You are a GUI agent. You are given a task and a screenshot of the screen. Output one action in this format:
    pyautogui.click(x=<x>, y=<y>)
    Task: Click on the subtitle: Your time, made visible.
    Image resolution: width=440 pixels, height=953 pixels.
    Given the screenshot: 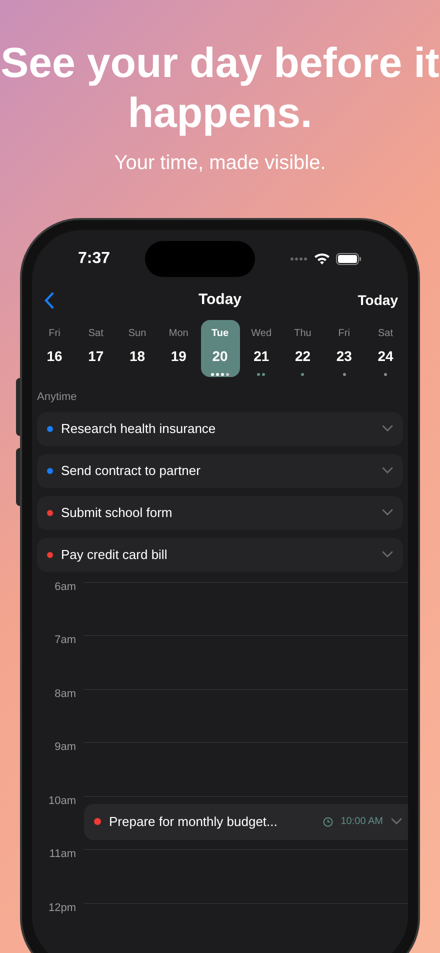 What is the action you would take?
    pyautogui.click(x=220, y=163)
    